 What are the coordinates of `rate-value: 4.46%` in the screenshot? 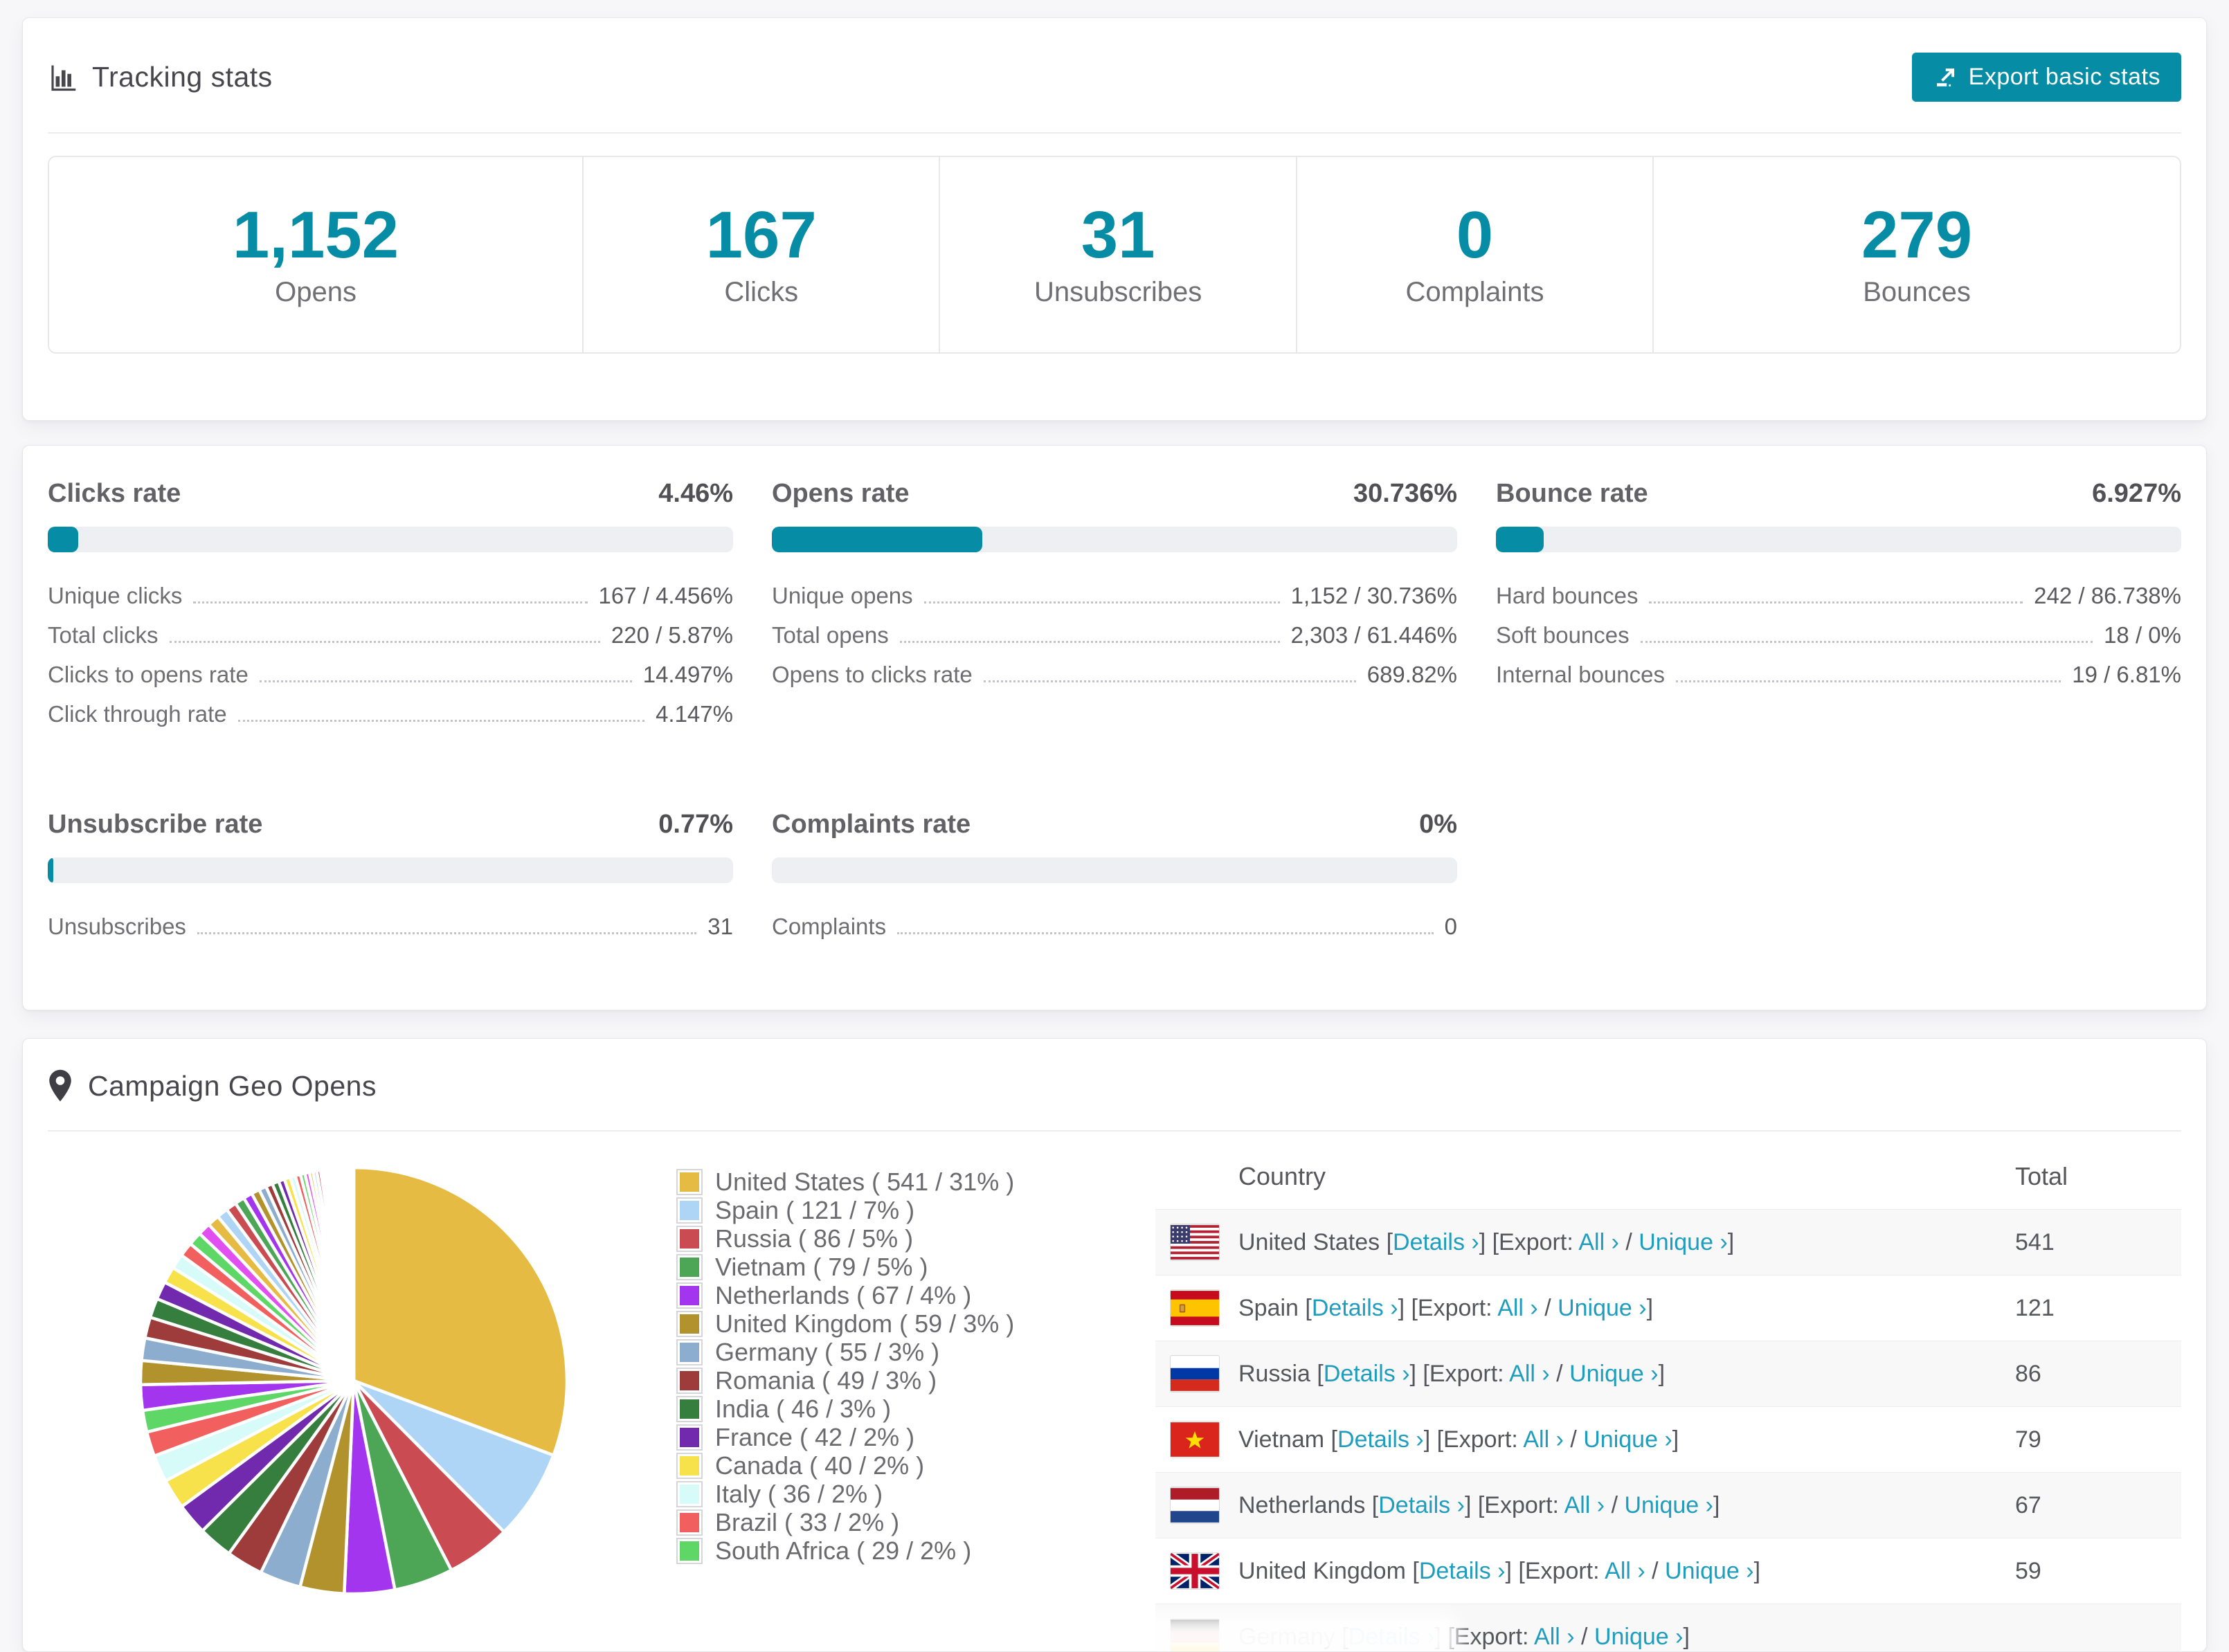 It's located at (695, 494).